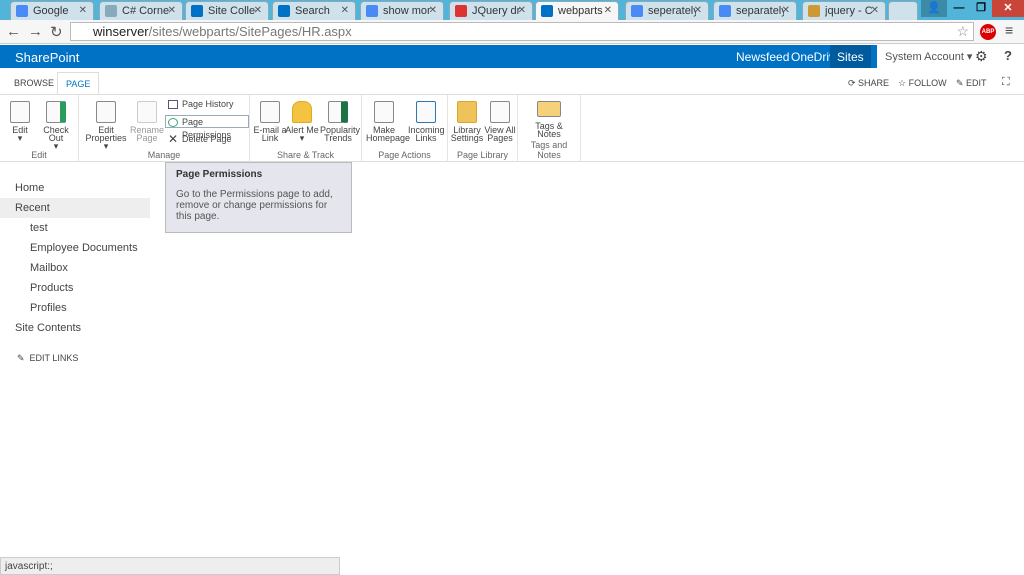 The height and width of the screenshot is (575, 1024). What do you see at coordinates (577, 10) in the screenshot?
I see `browser-tab: webparts - ✕` at bounding box center [577, 10].